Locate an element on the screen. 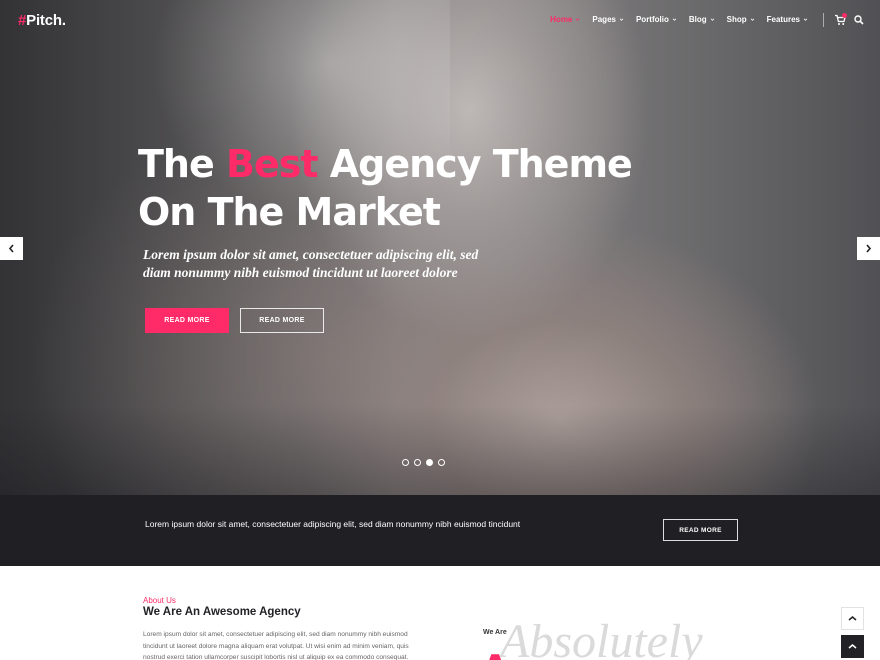 This screenshot has height=660, width=880. nav-label-features: Features is located at coordinates (783, 19).